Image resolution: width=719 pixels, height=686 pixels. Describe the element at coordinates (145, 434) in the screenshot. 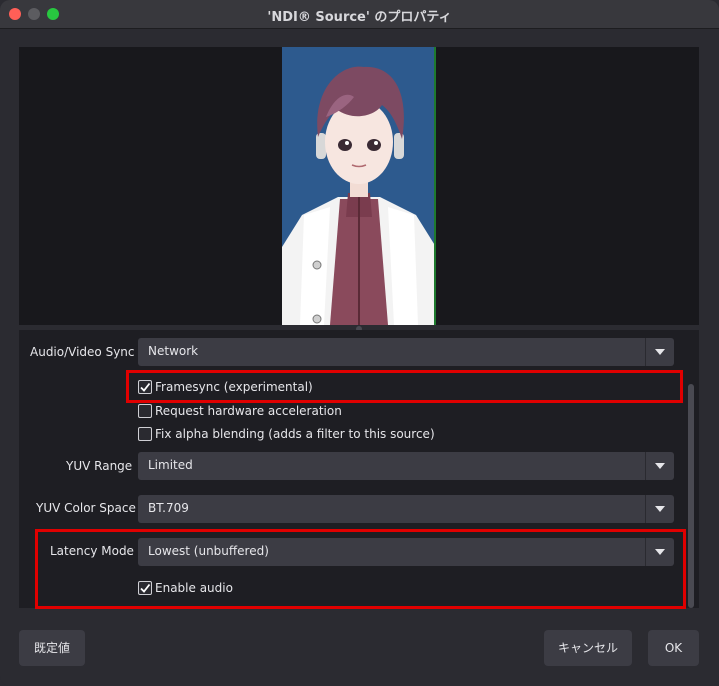

I see `fix-alpha-checkbox` at that location.